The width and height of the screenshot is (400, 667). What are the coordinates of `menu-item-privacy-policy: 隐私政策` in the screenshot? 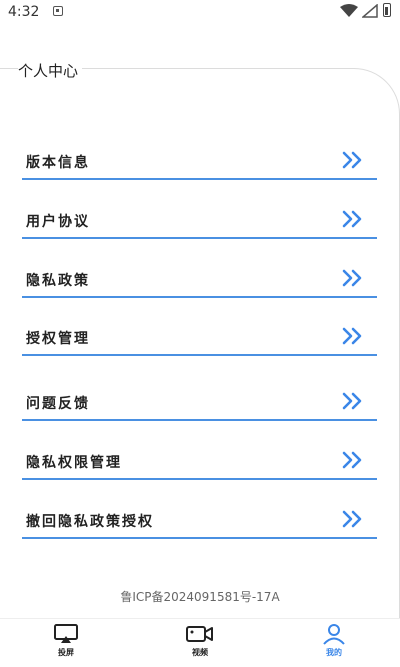 It's located at (199, 281).